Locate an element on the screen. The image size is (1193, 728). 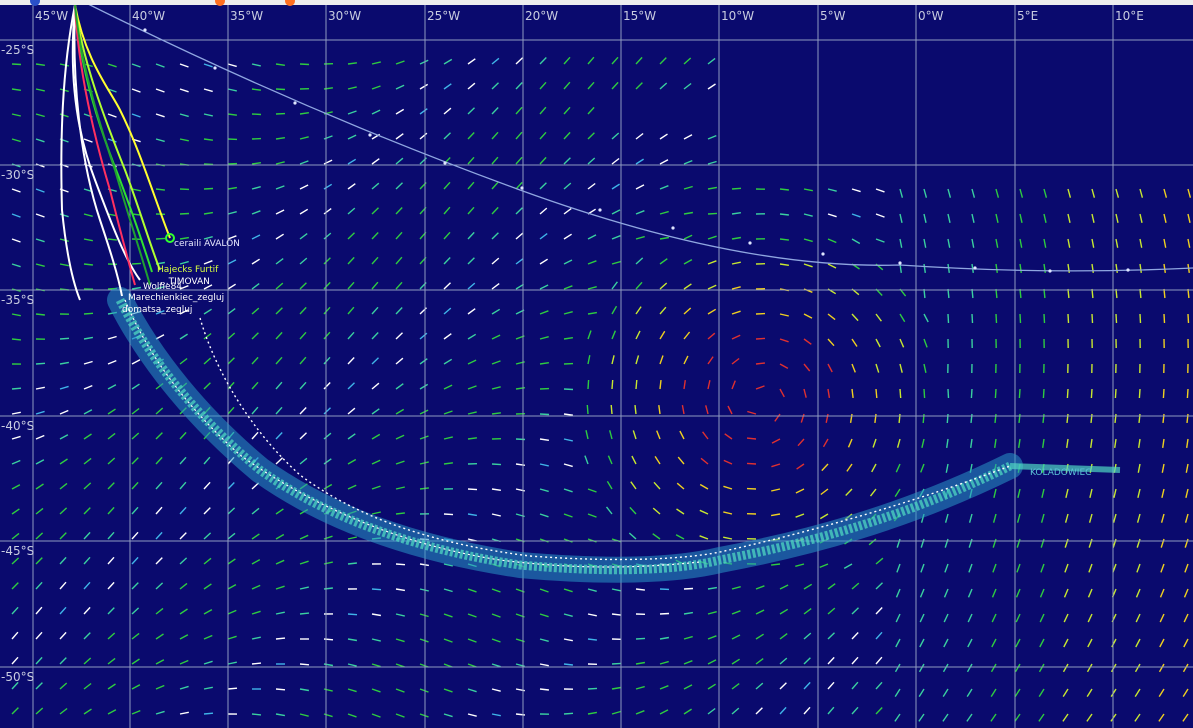
latitude-label: -30°S is located at coordinates (17, 175).